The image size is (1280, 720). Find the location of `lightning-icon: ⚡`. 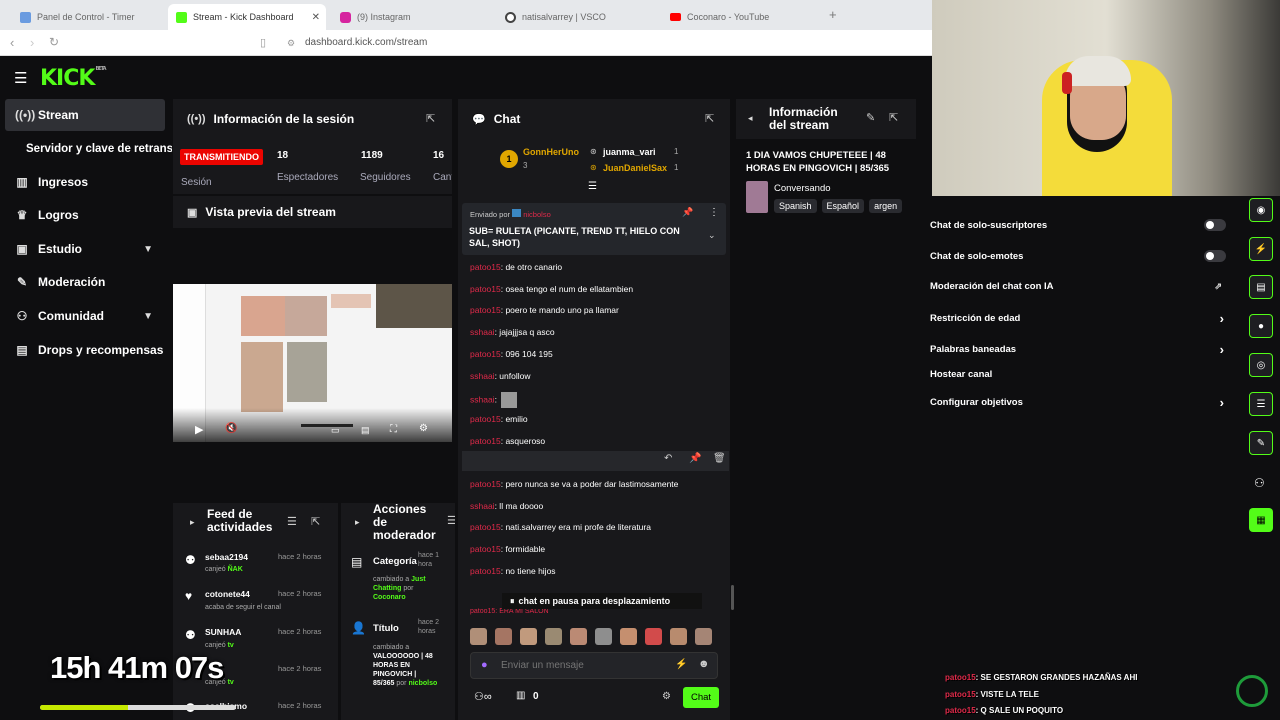

lightning-icon: ⚡ is located at coordinates (1261, 249).